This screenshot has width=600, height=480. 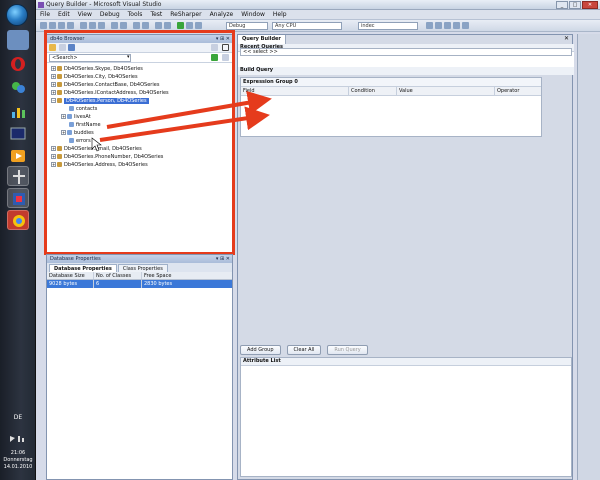 I want to click on properties-grid-row: 9028 bytes 6 2830 bytes, so click(x=139, y=284).